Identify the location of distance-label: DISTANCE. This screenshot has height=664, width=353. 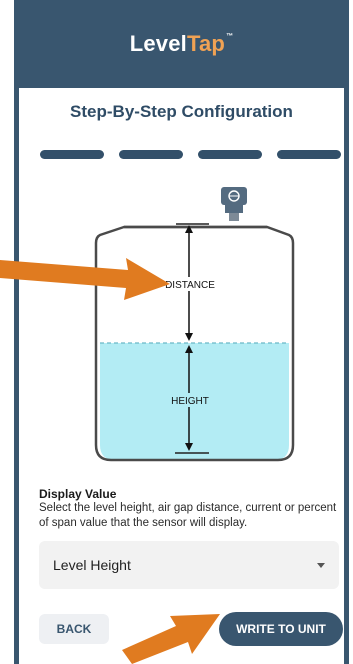
(190, 285).